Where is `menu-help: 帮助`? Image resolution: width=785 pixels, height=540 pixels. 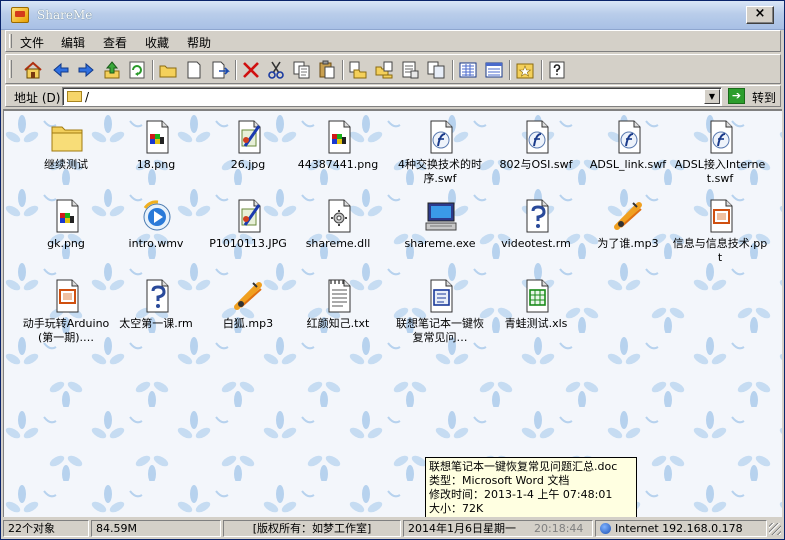
menu-help: 帮助 is located at coordinates (199, 42).